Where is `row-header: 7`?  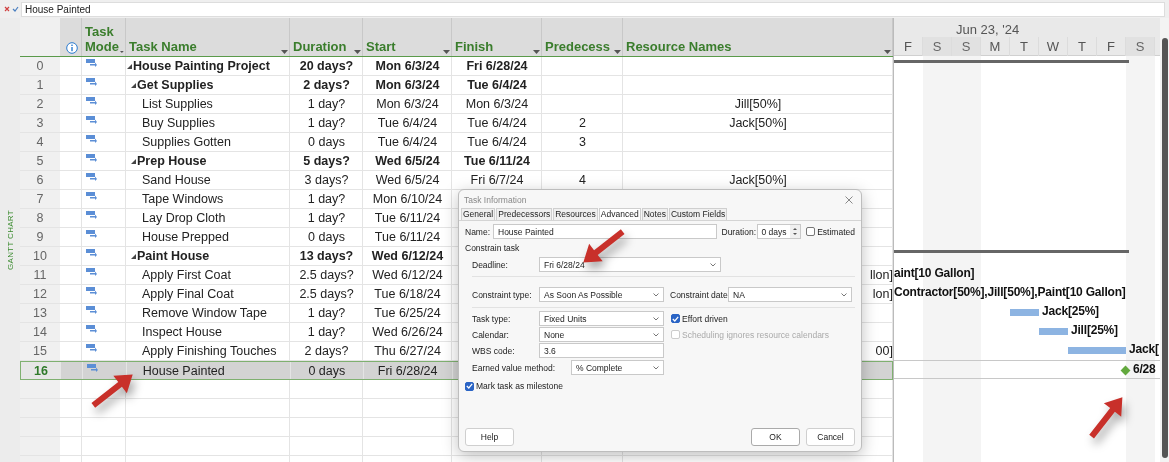 row-header: 7 is located at coordinates (40, 199).